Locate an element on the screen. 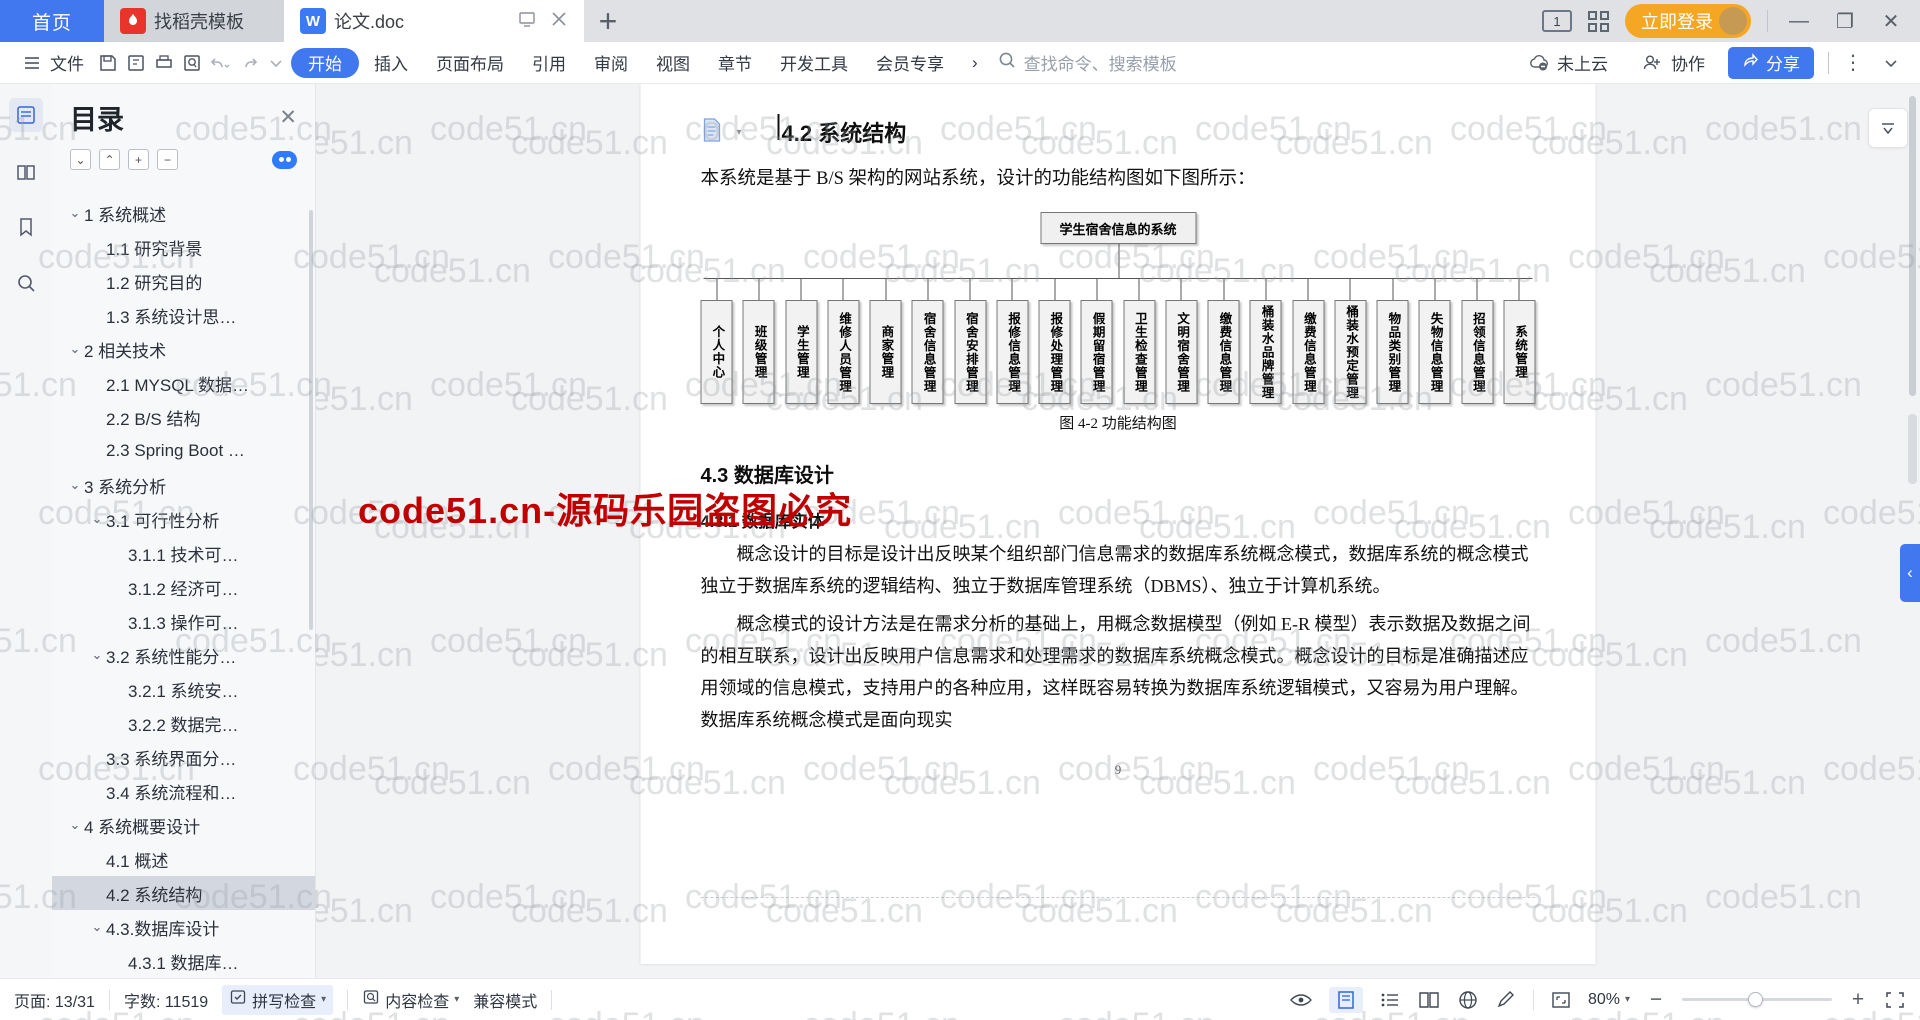 This screenshot has height=1020, width=1920. sidebar-item-catalog is located at coordinates (26, 171).